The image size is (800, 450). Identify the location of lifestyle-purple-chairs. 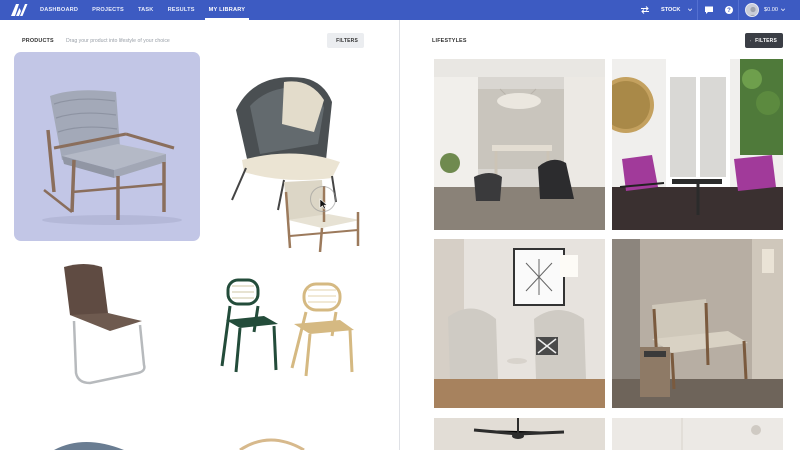
(697, 144).